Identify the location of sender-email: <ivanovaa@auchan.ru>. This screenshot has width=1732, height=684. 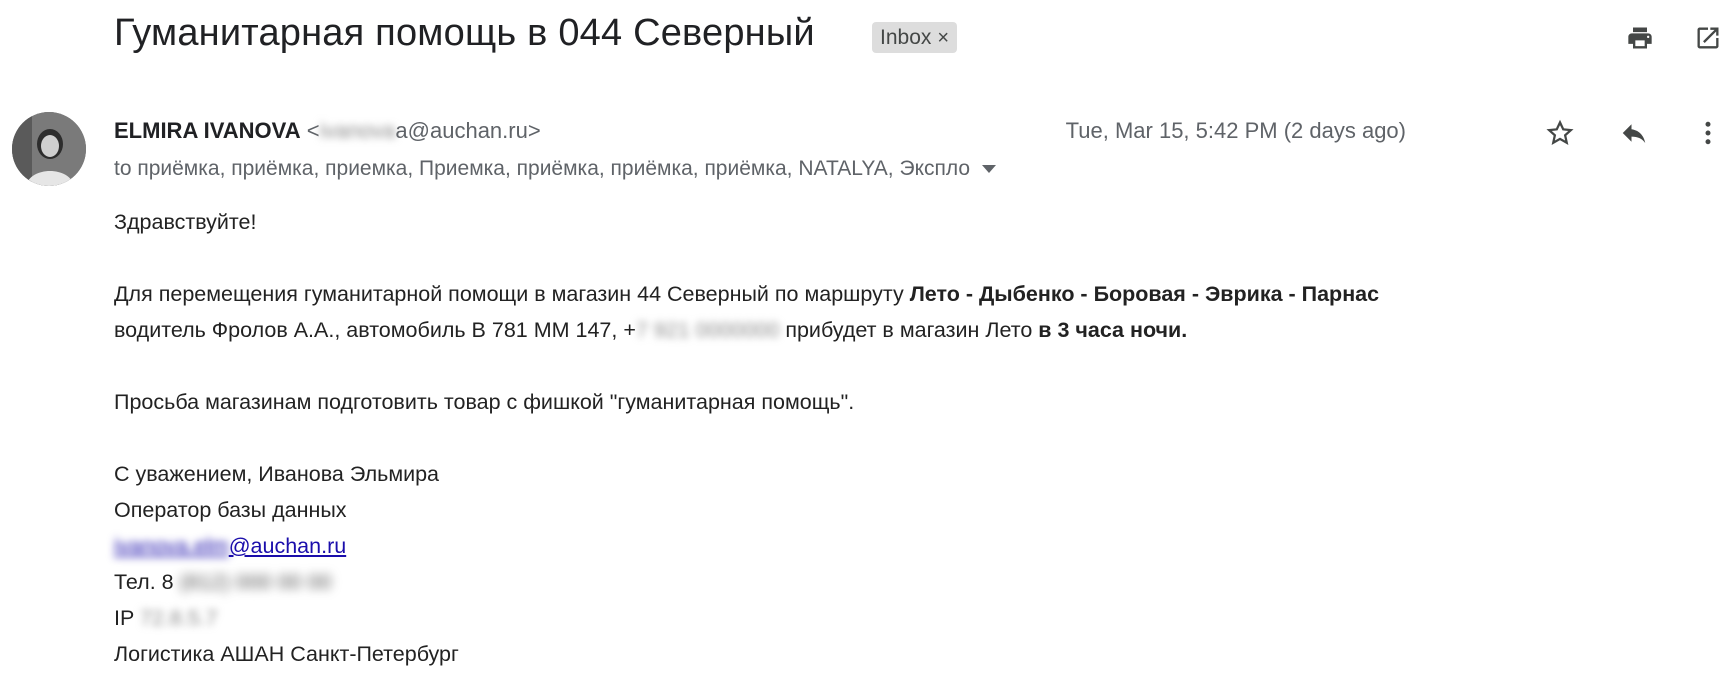
(424, 130).